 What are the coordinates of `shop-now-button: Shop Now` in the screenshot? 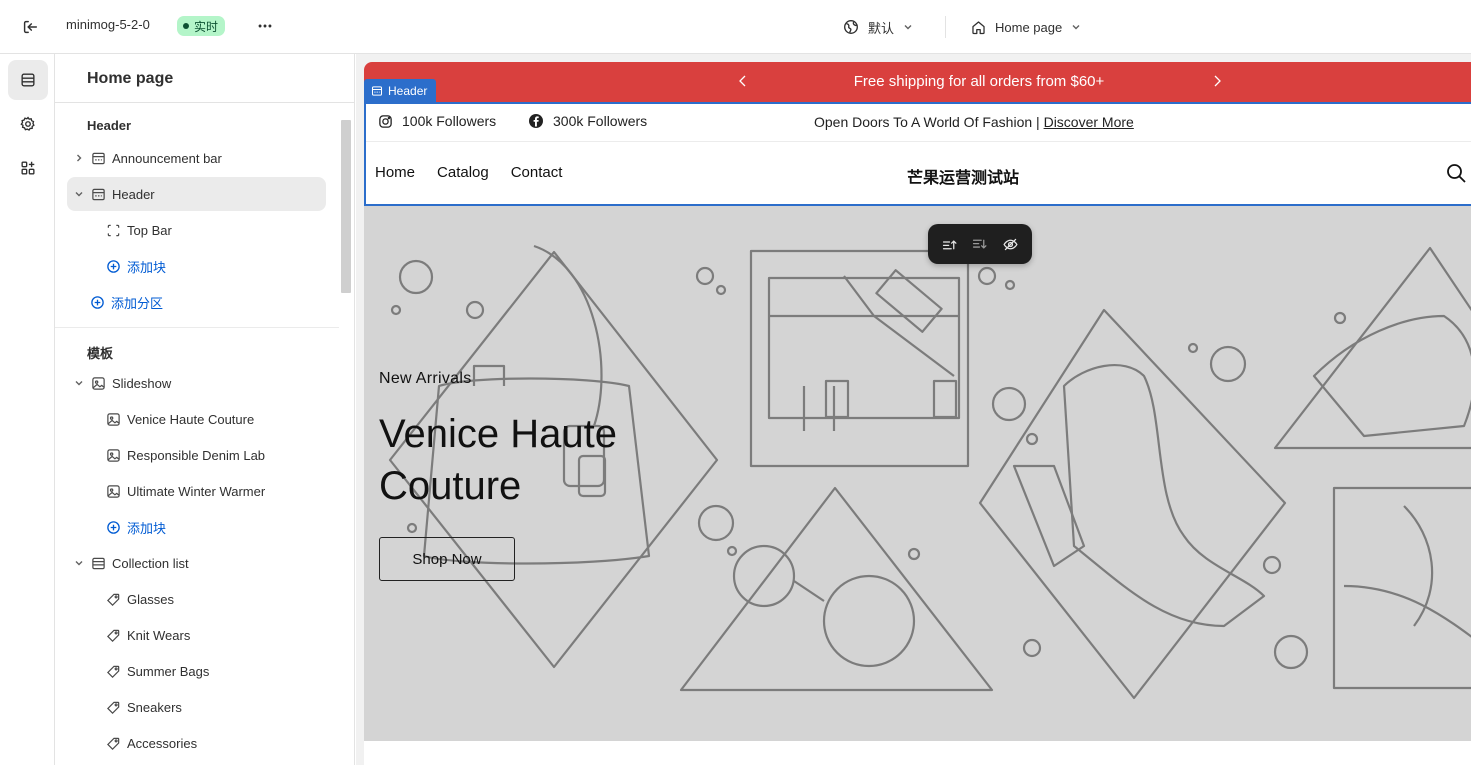 It's located at (447, 559).